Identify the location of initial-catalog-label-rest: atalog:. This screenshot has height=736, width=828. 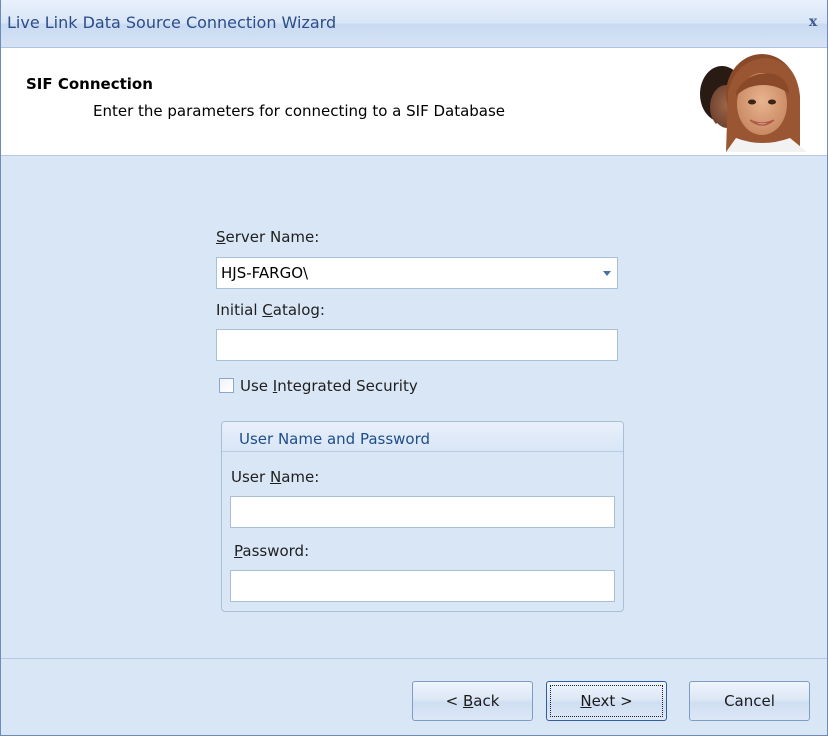
(298, 310).